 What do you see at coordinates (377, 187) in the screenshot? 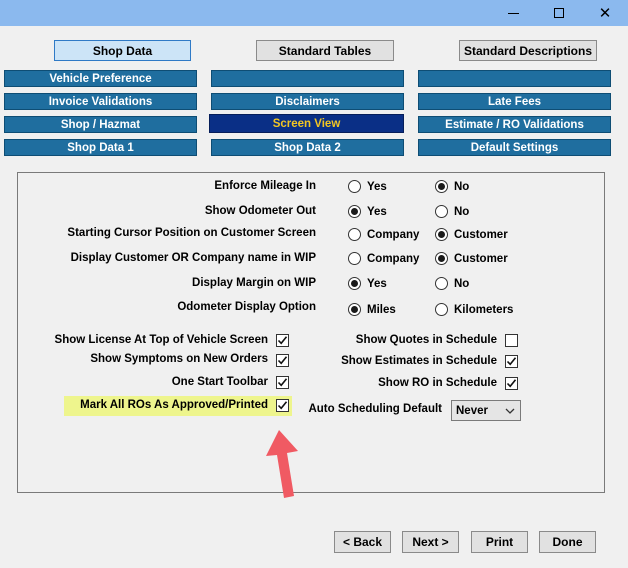
I see `enforce-mileage-yes-label: Yes` at bounding box center [377, 187].